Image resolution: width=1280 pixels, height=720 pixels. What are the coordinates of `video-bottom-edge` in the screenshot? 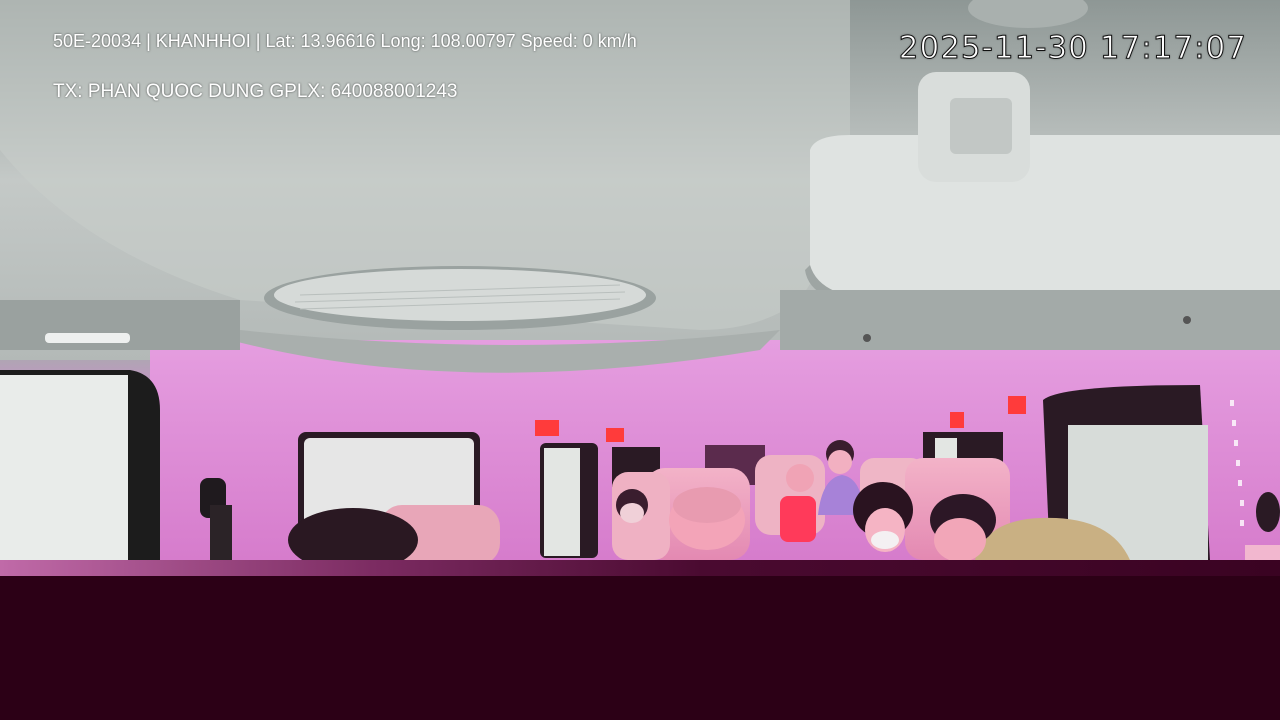 It's located at (640, 568).